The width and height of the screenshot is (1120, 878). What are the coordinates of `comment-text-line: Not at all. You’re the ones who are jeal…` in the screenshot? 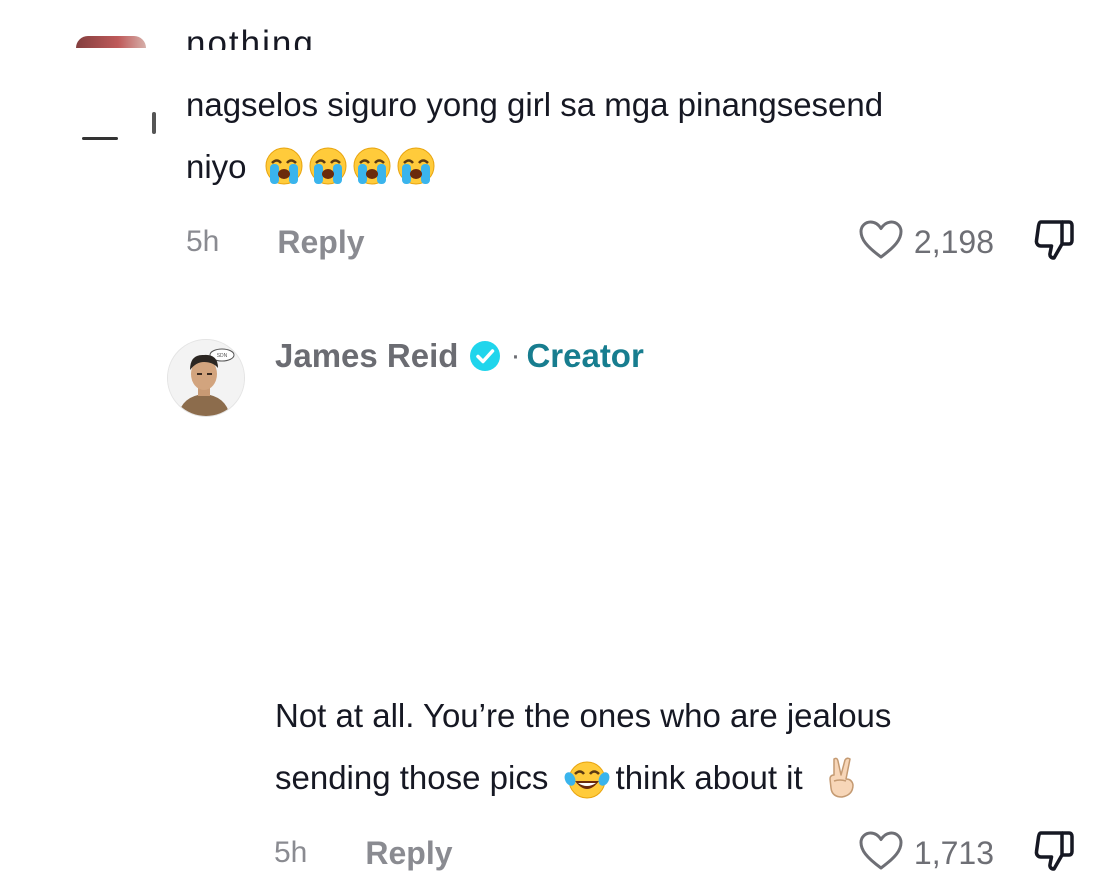 It's located at (583, 715).